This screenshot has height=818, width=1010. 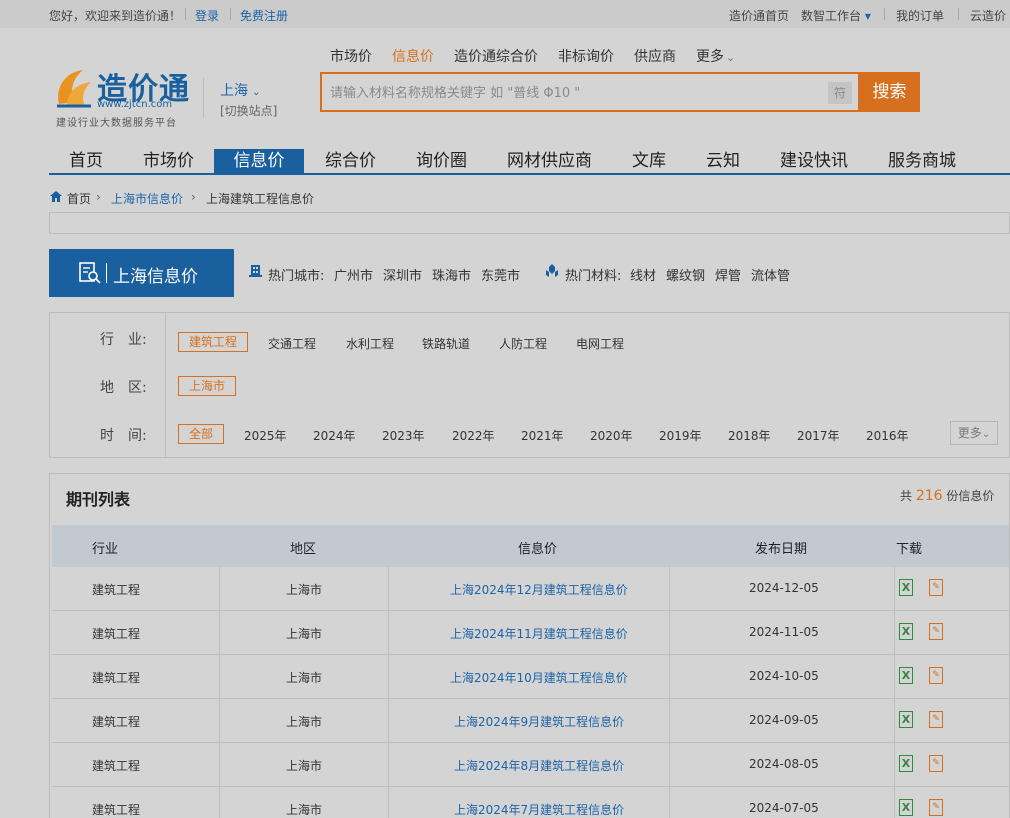 I want to click on filter-time-option: 2020年, so click(x=611, y=435).